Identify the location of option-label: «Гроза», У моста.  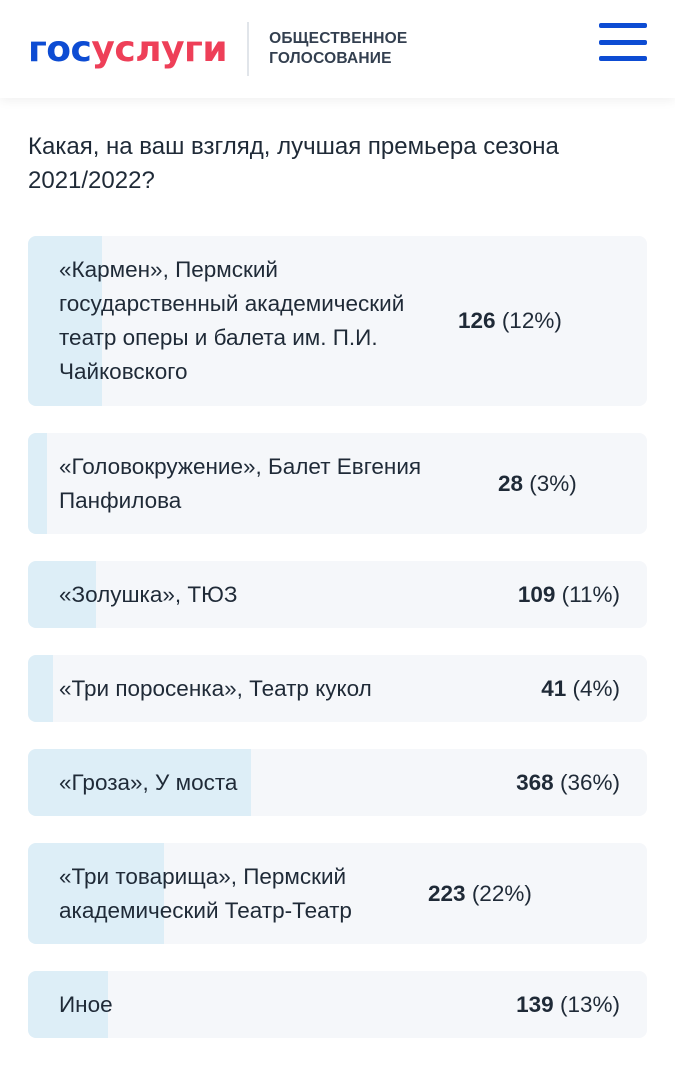
(148, 782).